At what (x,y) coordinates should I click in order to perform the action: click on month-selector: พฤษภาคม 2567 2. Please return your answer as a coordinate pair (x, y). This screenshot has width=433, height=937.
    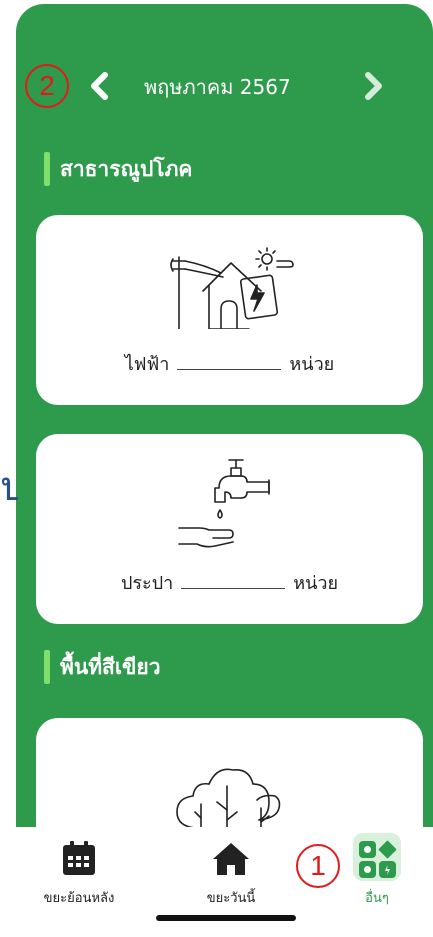
    Looking at the image, I should click on (224, 86).